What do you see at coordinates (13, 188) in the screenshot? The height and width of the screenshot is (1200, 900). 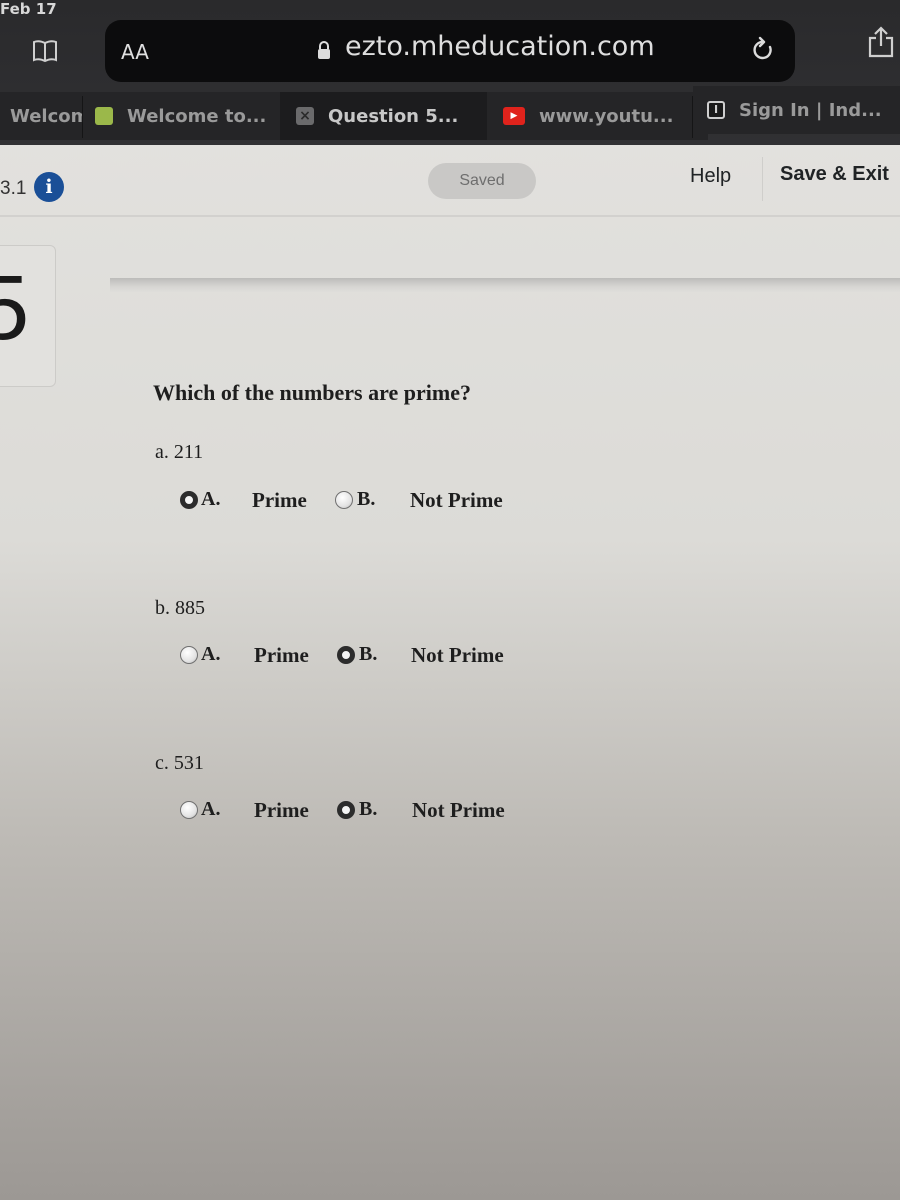 I see `section-number: 3.1` at bounding box center [13, 188].